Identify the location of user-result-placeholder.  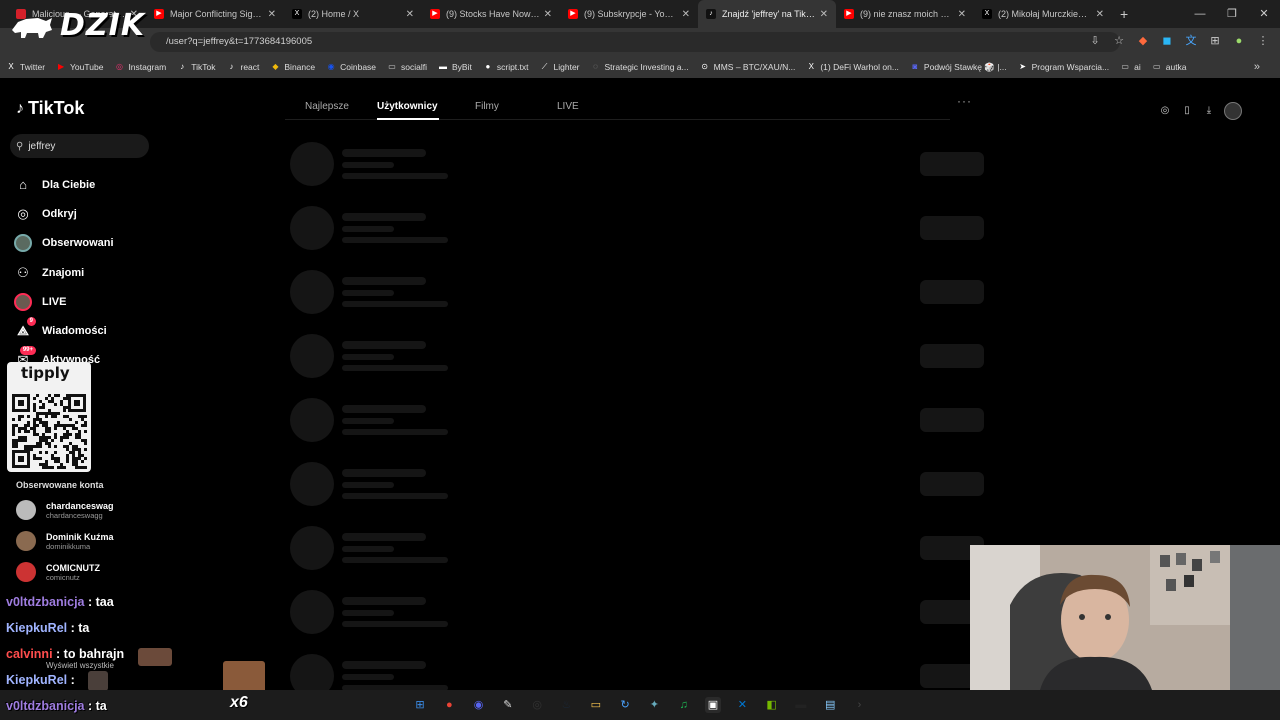
(637, 612).